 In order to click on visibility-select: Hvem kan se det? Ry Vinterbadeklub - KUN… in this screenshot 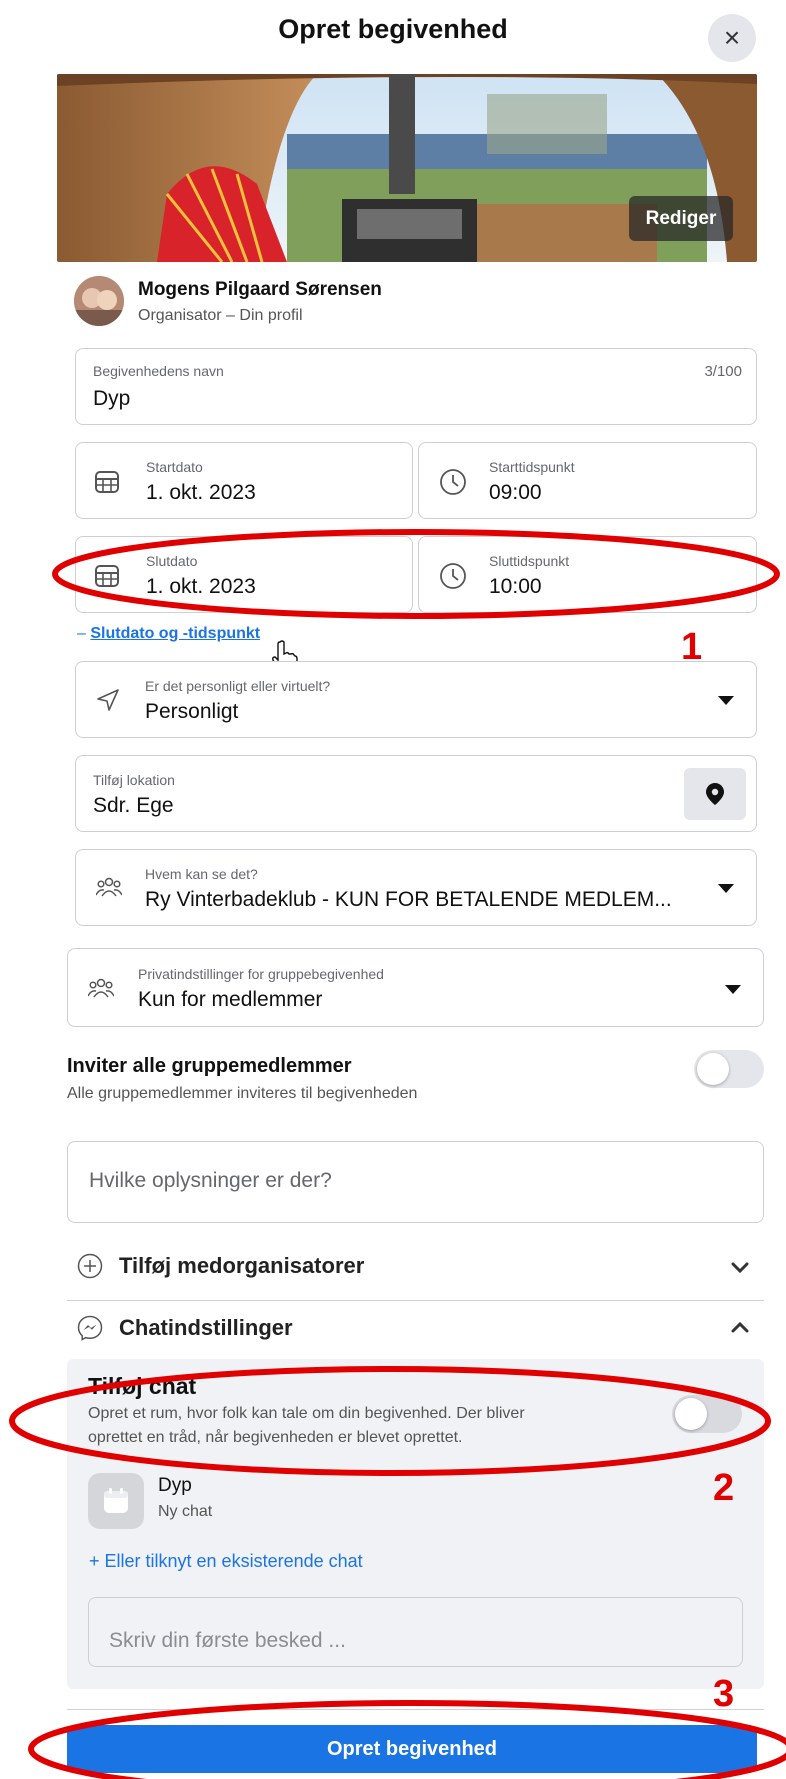, I will do `click(416, 887)`.